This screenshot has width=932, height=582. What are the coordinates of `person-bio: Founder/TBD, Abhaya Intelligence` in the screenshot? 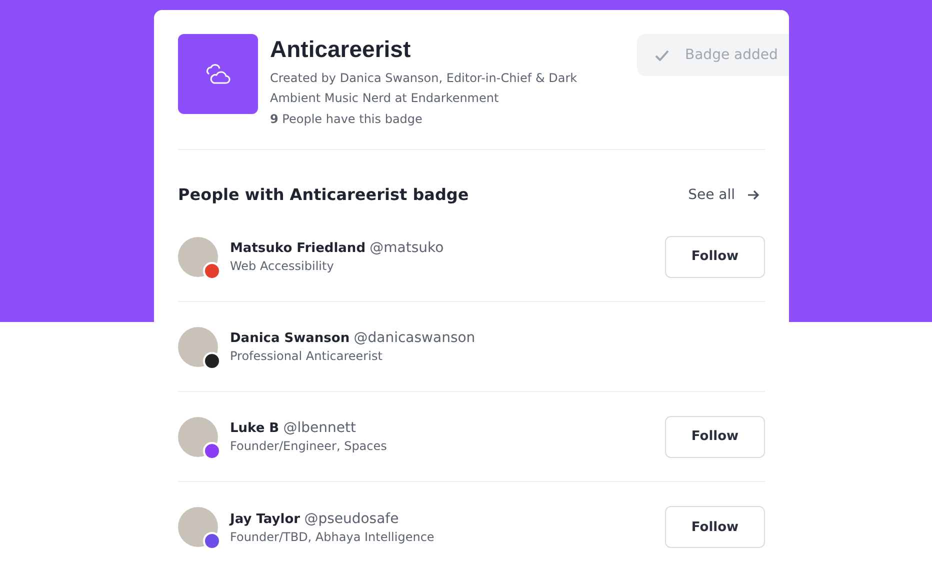 It's located at (333, 537).